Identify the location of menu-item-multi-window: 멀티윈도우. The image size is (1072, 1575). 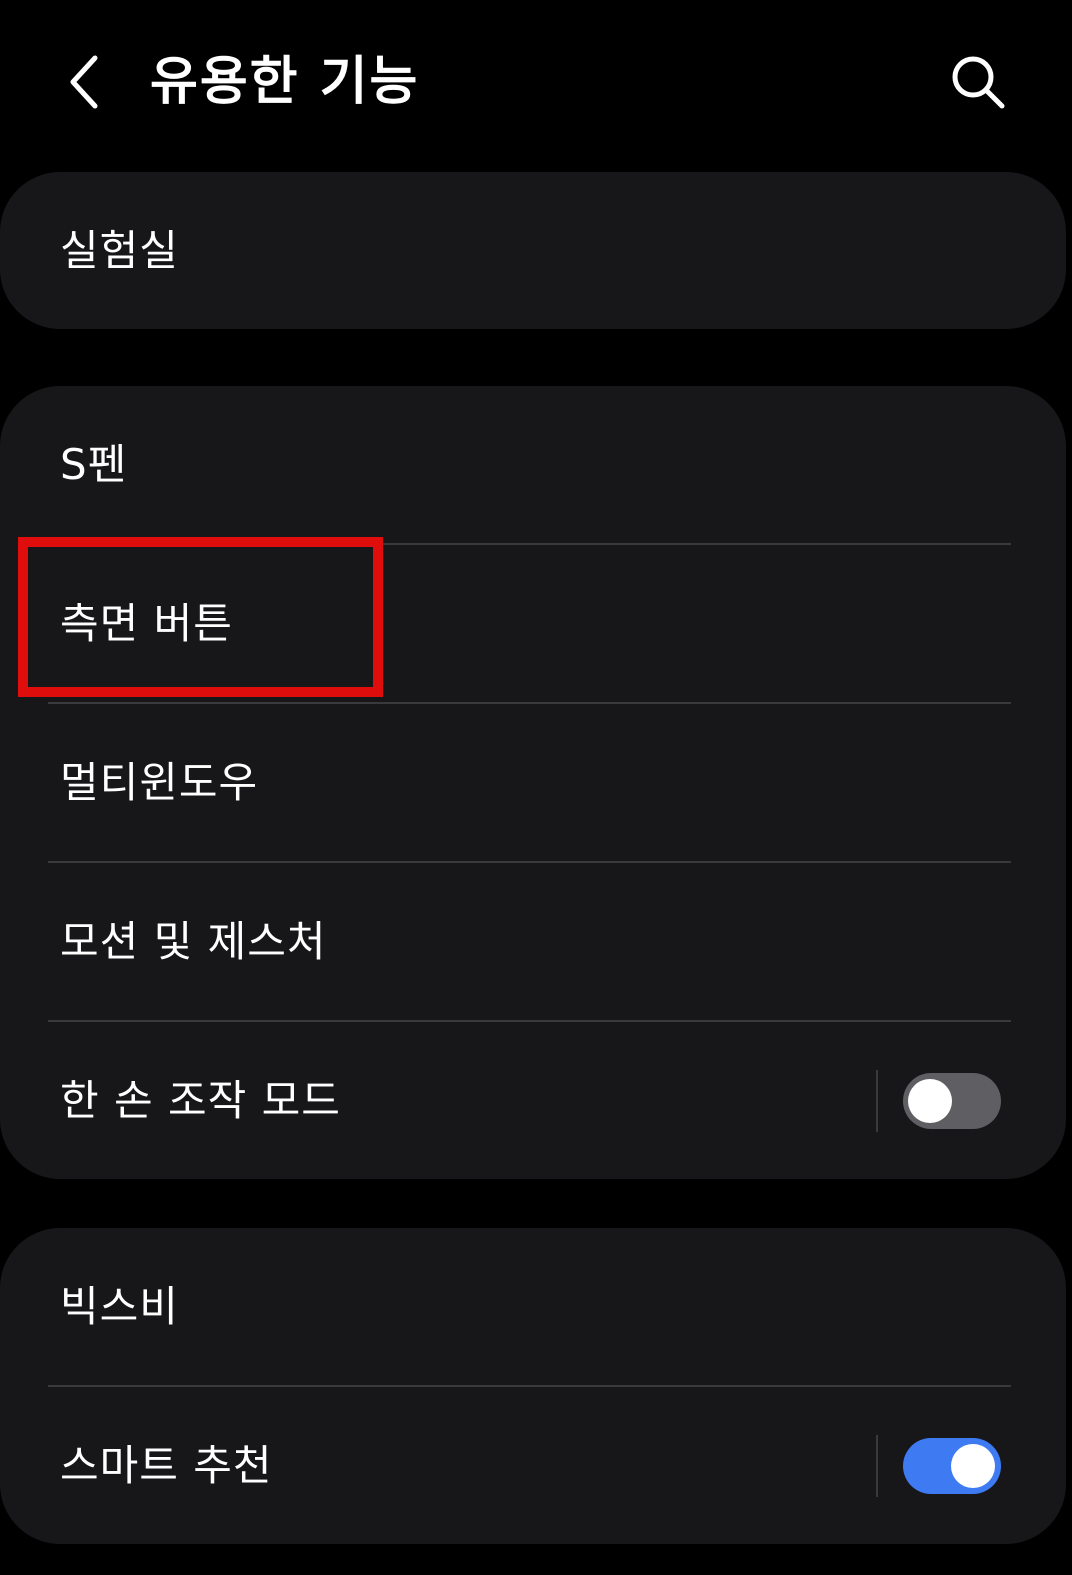
(533, 782).